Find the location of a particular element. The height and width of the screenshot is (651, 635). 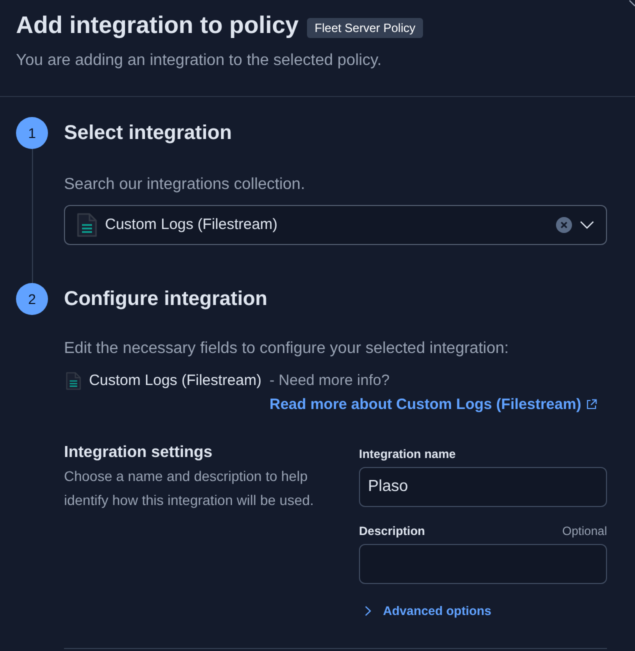

flyout-title: Add integration to policy is located at coordinates (157, 26).